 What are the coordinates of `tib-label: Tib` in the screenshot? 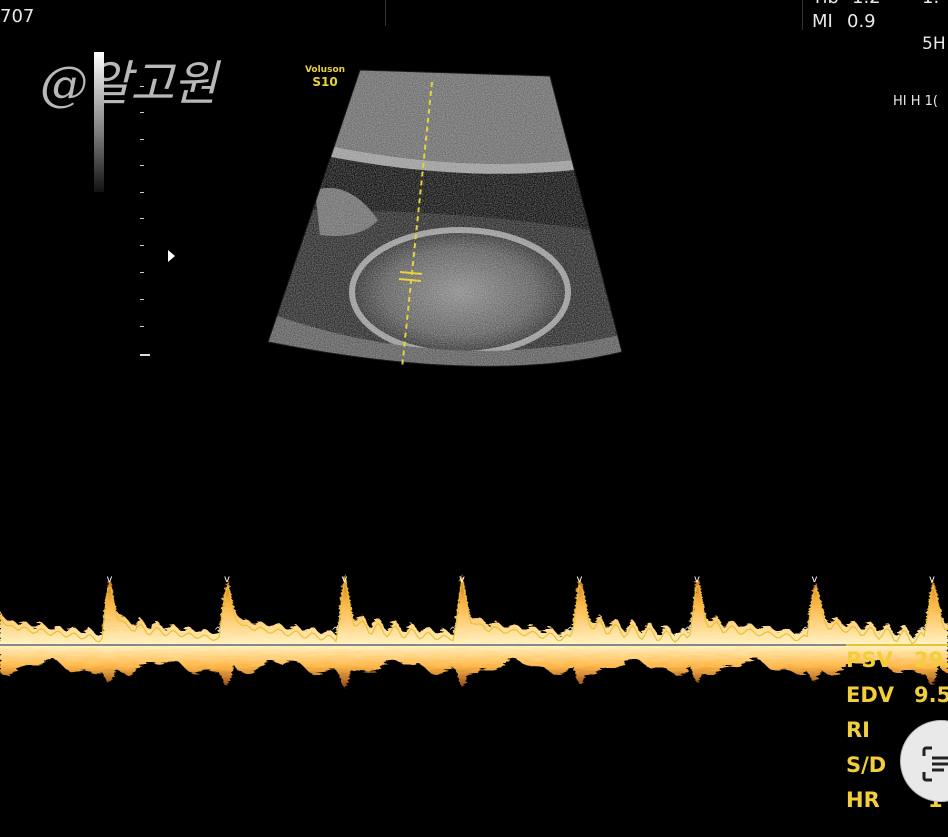 It's located at (825, 4).